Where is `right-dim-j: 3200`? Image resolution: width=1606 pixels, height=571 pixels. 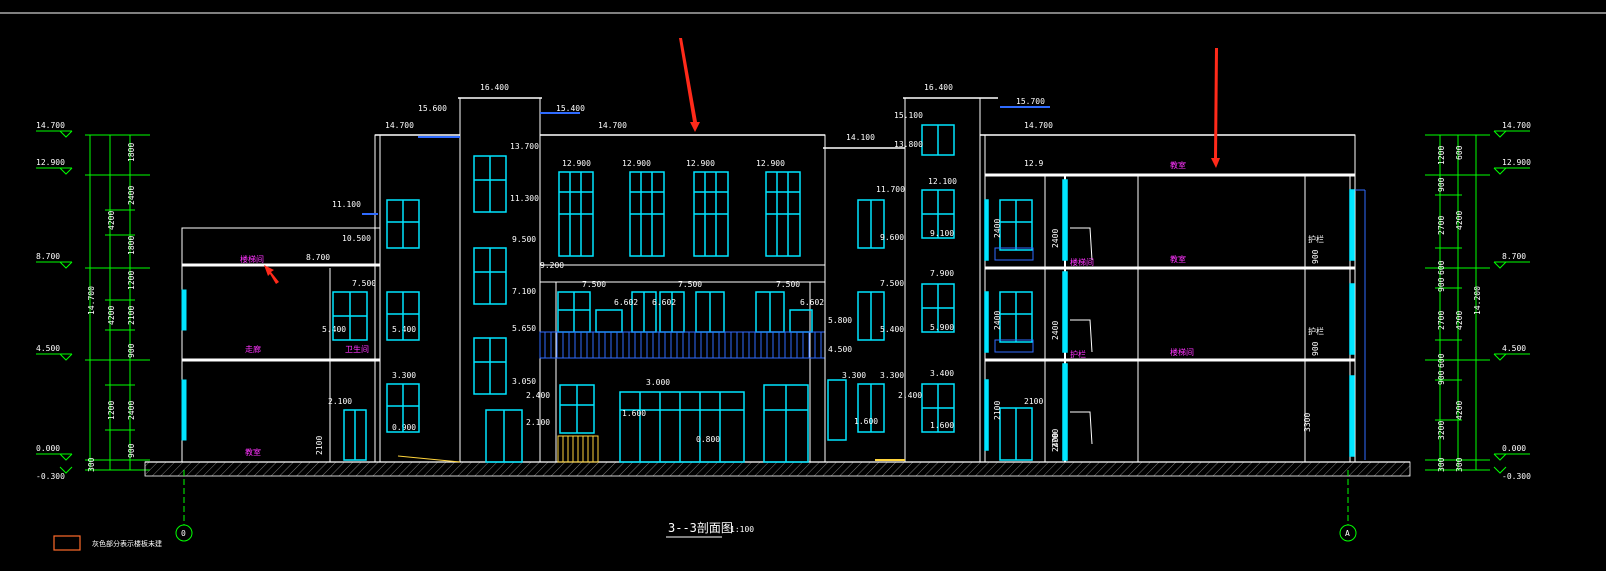
right-dim-j: 3200 is located at coordinates (1441, 430).